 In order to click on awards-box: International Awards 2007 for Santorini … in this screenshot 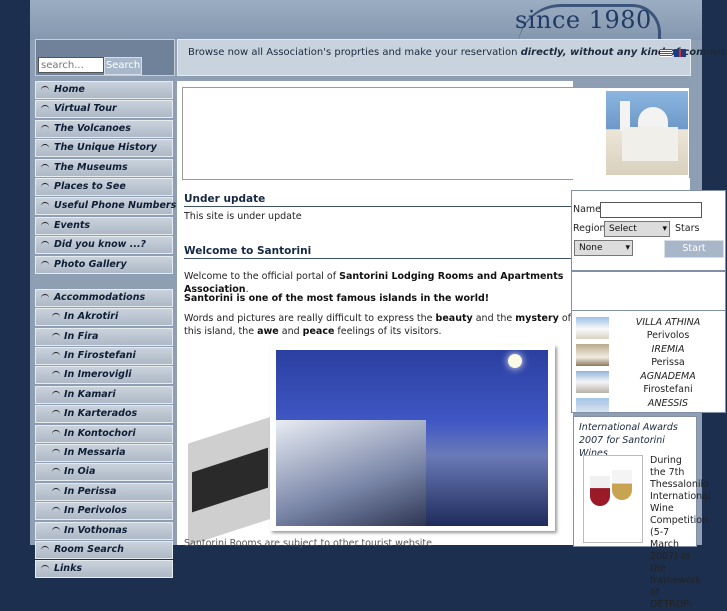, I will do `click(642, 513)`.